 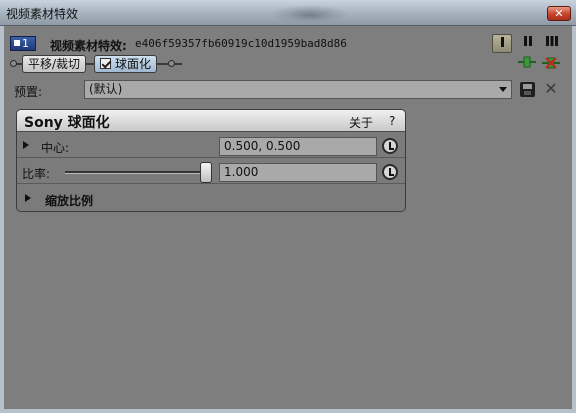 What do you see at coordinates (106, 89) in the screenshot?
I see `preset-value: (默认)` at bounding box center [106, 89].